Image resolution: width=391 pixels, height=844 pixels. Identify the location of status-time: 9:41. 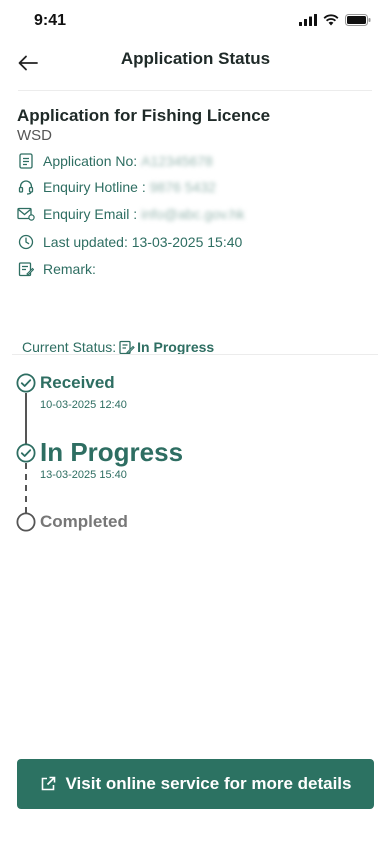
(50, 20).